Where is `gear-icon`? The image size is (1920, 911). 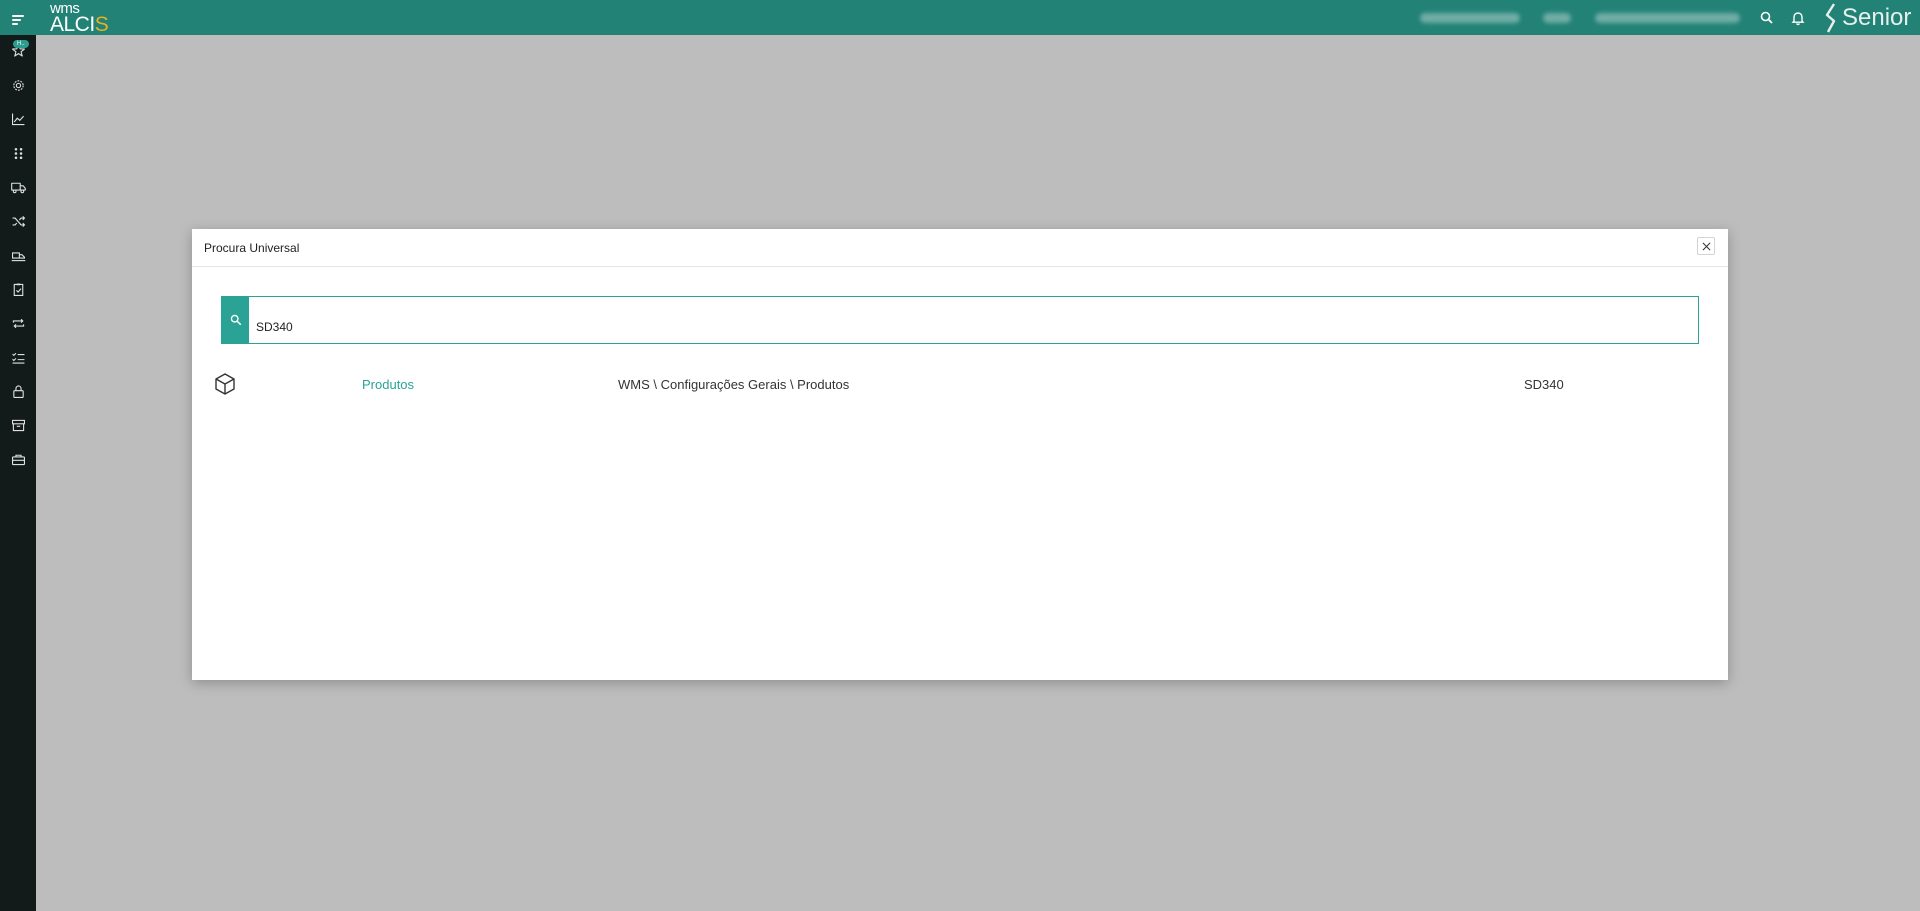 gear-icon is located at coordinates (18, 85).